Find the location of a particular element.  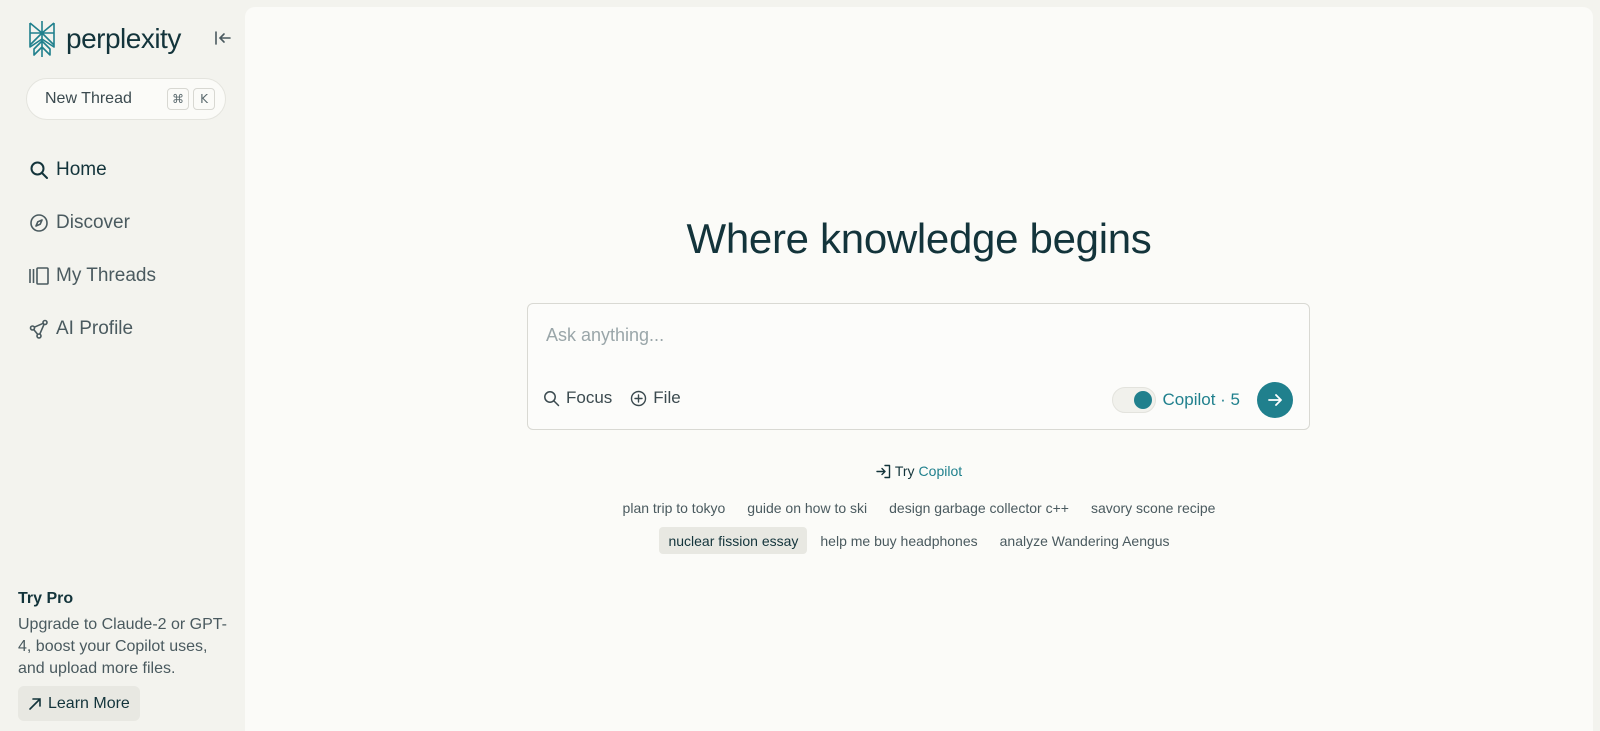

sidebar-item-label: My Threads is located at coordinates (106, 275).